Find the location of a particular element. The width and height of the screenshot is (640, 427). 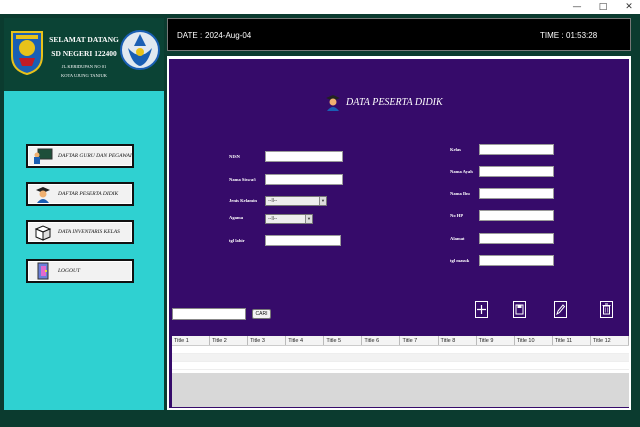

nama-ayah-label: Nama Ayah is located at coordinates (461, 171).